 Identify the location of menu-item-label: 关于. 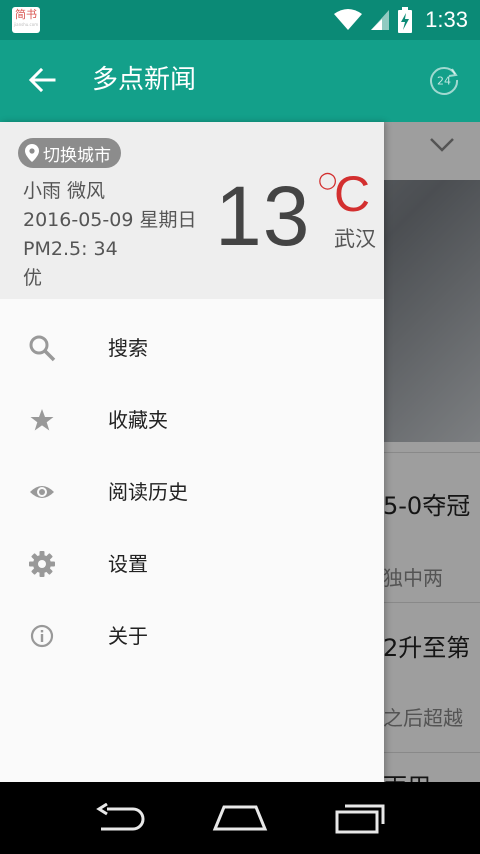
(128, 636).